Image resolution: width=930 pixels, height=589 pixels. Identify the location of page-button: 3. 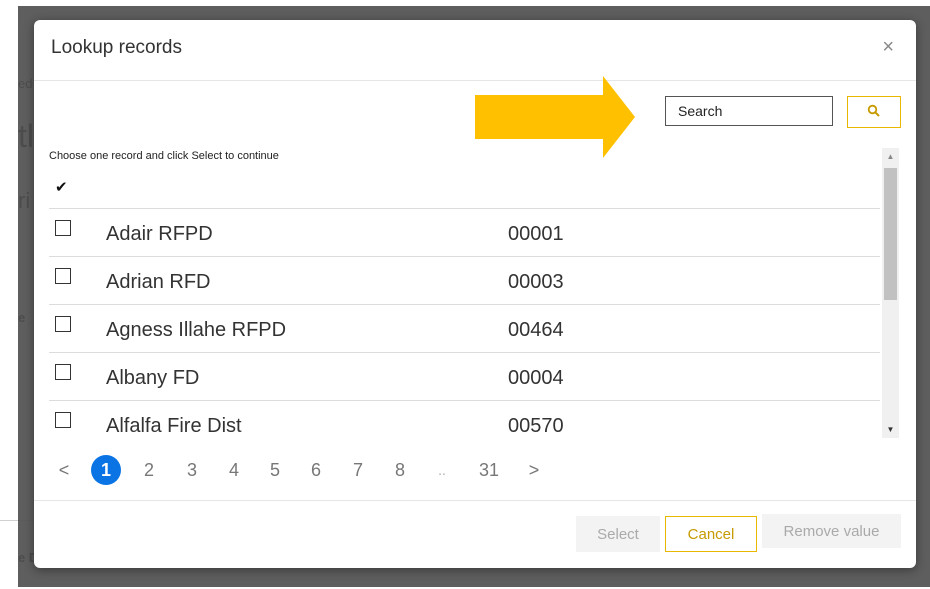
(192, 470).